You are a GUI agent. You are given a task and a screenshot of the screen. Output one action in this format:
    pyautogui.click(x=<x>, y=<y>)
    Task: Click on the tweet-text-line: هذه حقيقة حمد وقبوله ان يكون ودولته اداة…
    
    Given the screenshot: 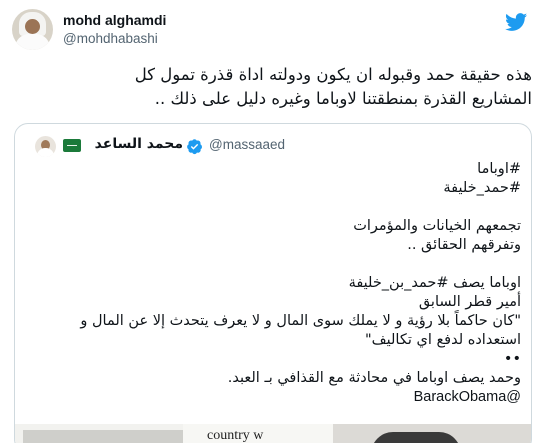 What is the action you would take?
    pyautogui.click(x=333, y=74)
    